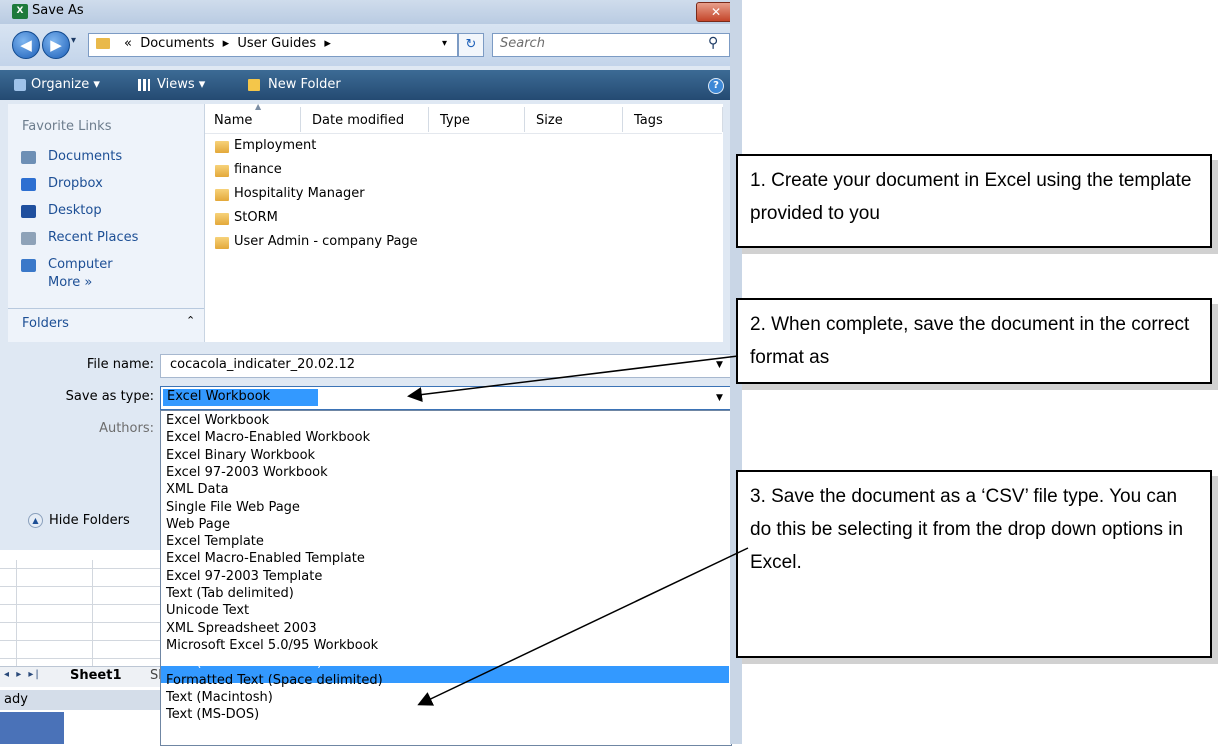 The image size is (1222, 746). Describe the element at coordinates (578, 530) in the screenshot. I see `callout-arrows` at that location.